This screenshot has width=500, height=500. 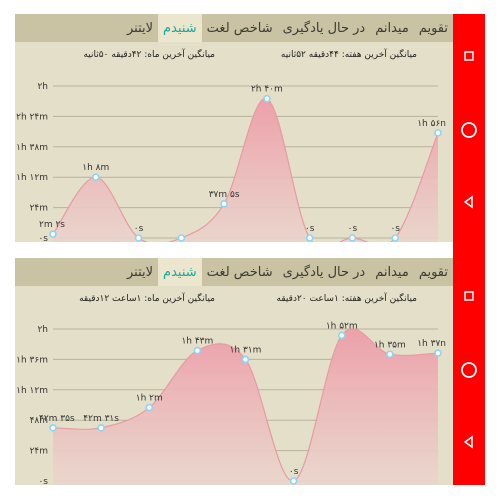 What do you see at coordinates (197, 342) in the screenshot?
I see `data-label: ۱h ۴۳m` at bounding box center [197, 342].